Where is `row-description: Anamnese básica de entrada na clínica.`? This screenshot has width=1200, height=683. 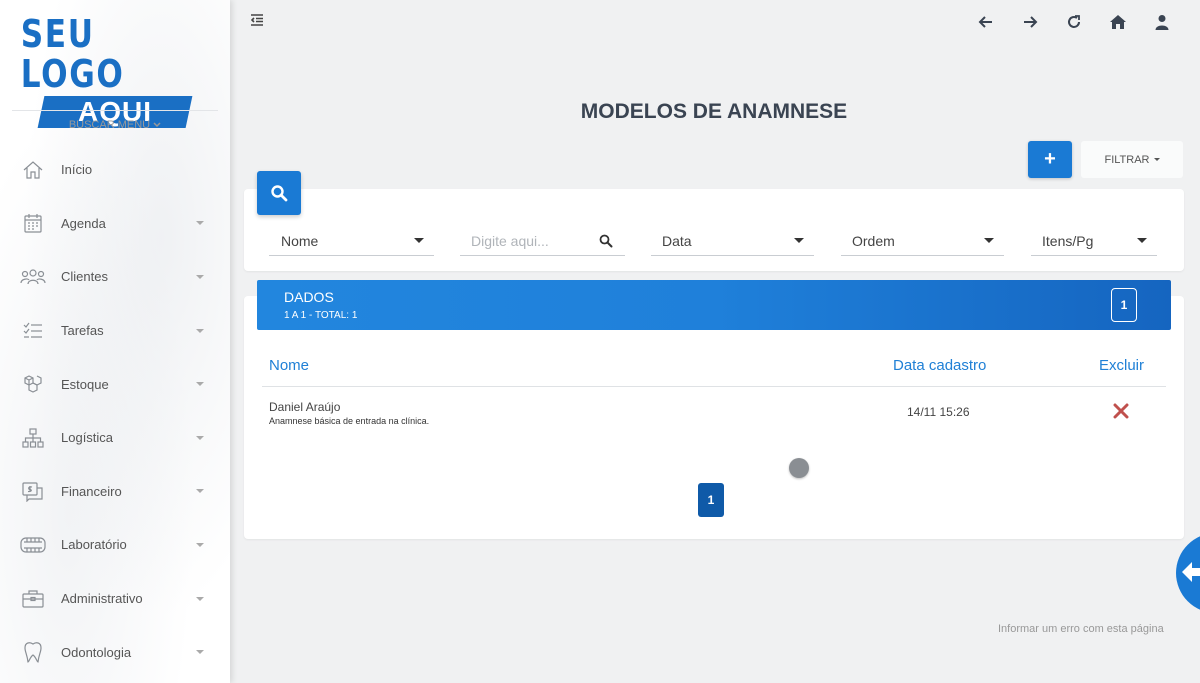
row-description: Anamnese básica de entrada na clínica. is located at coordinates (349, 421).